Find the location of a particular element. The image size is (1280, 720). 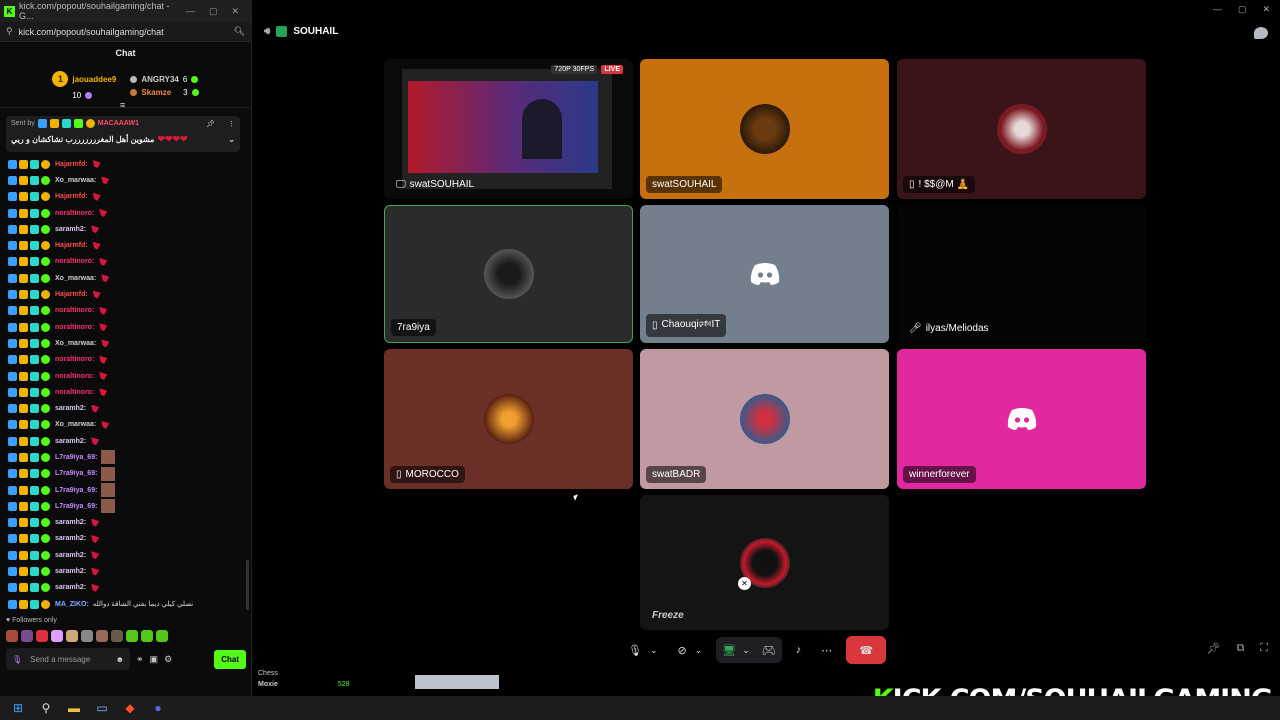

address-bar: ⚲ kick.com/popout/souhailgaming/chat 🔍︎ is located at coordinates (125, 32).